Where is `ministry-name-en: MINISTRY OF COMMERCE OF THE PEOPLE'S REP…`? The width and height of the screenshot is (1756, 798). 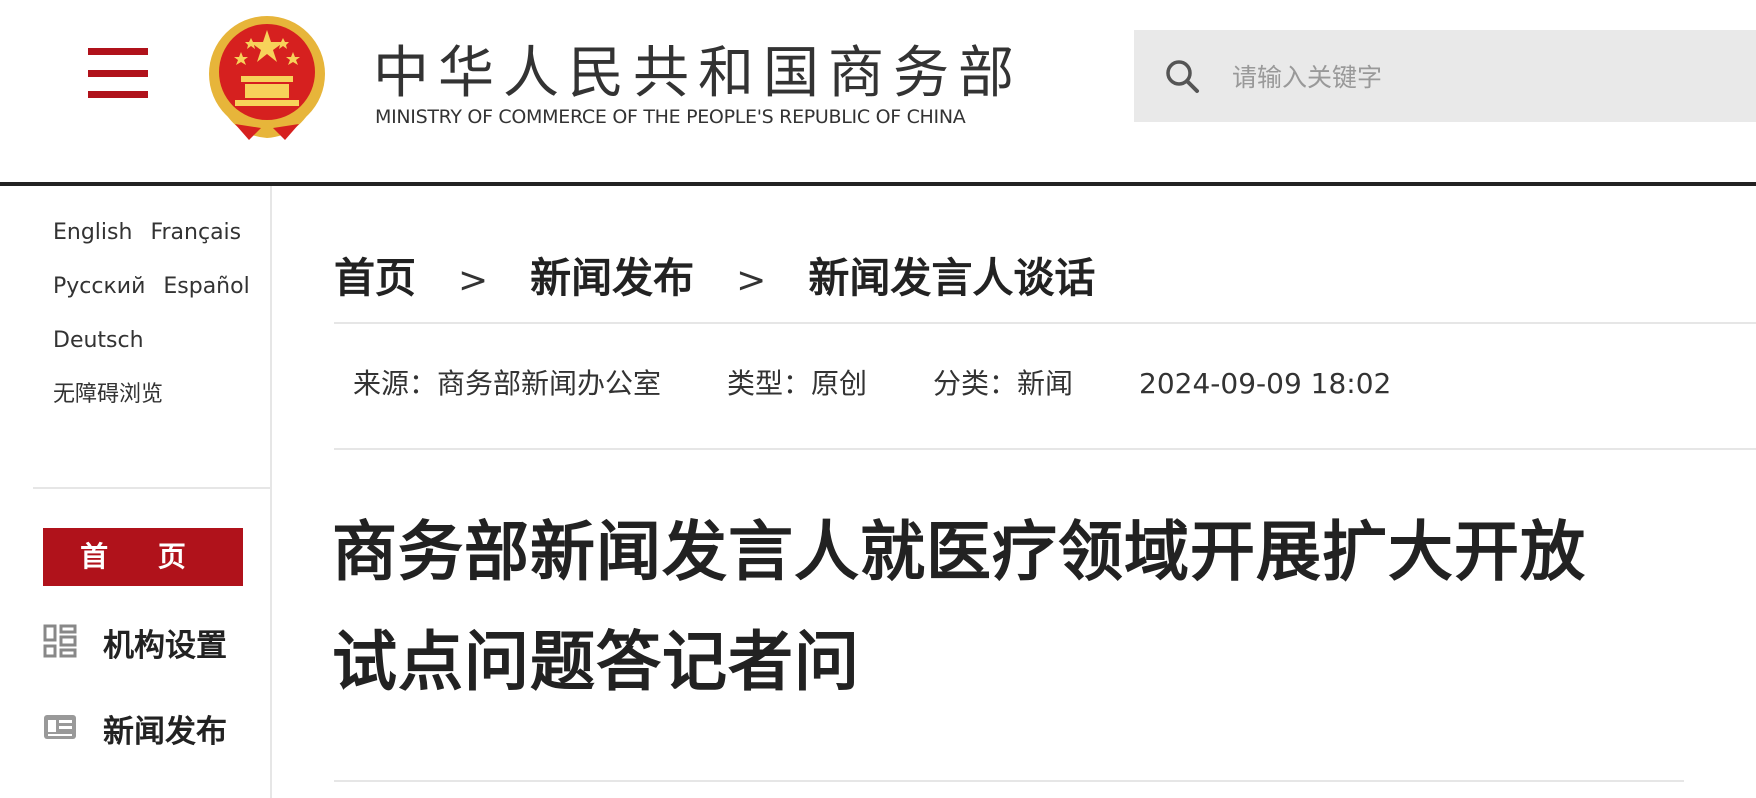
ministry-name-en: MINISTRY OF COMMERCE OF THE PEOPLE'S REP… is located at coordinates (670, 117).